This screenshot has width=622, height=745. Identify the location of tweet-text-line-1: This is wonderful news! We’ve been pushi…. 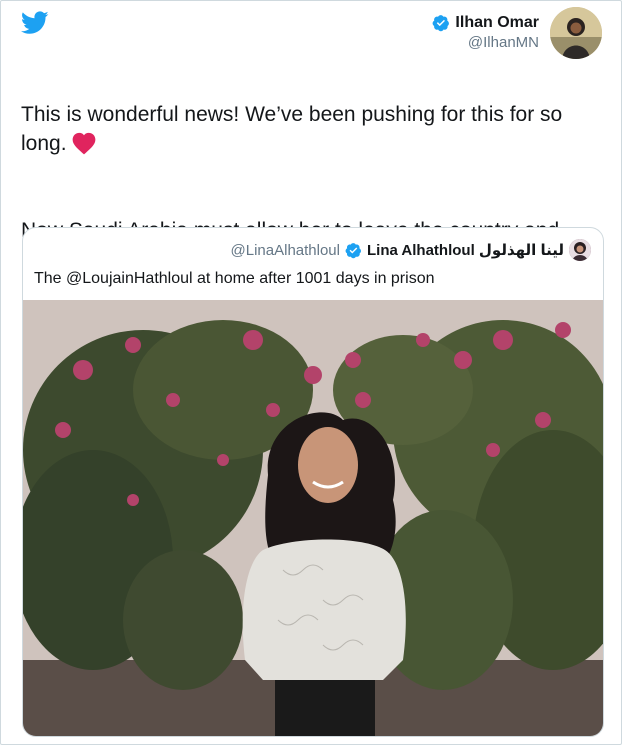
(292, 129).